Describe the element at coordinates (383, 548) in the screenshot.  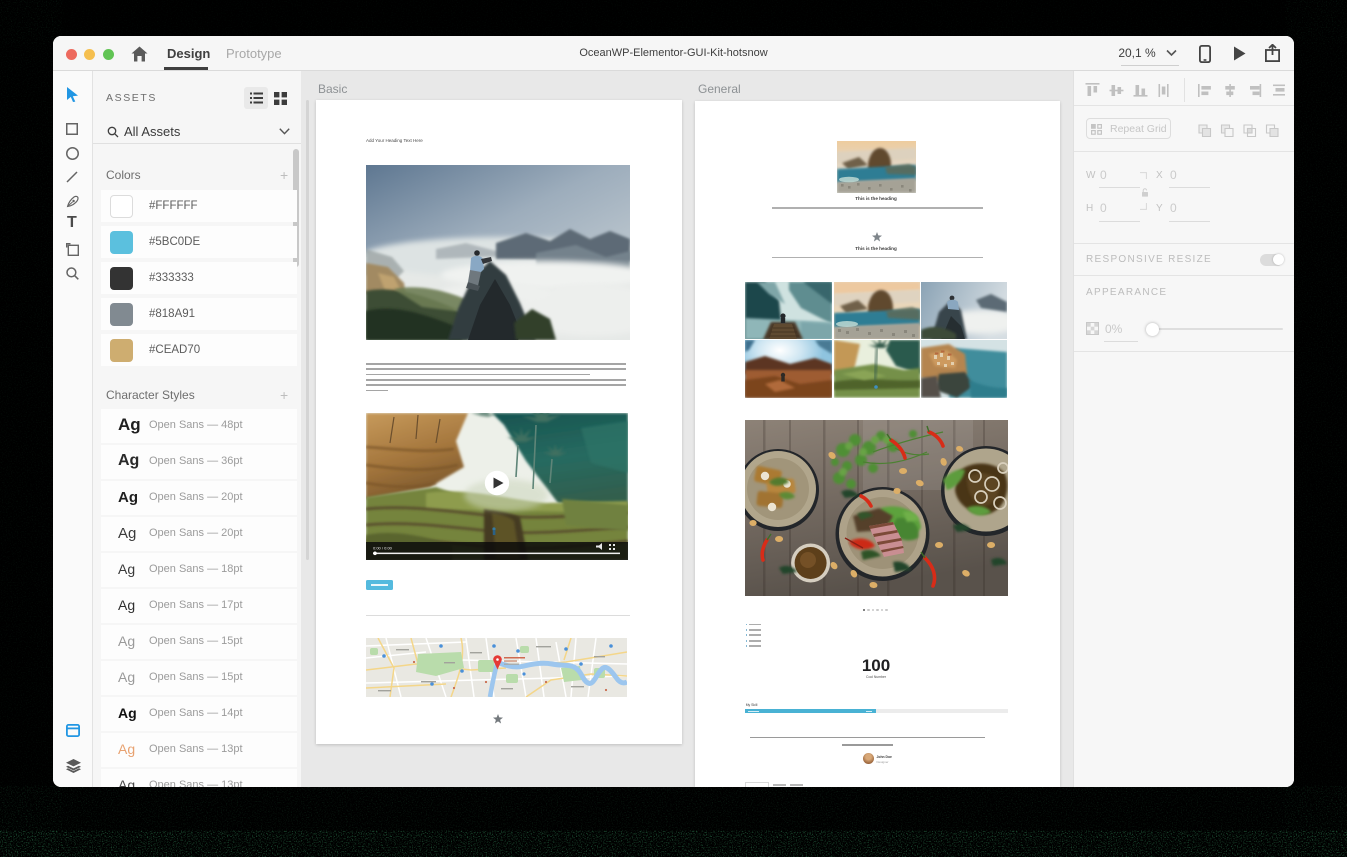
I see `svg-text: 0:00 / 0:00` at that location.